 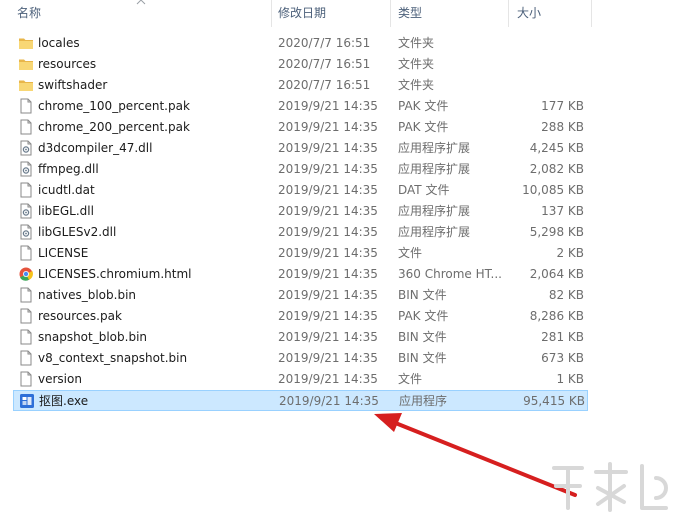 I want to click on file-name: LICENSES.chromium.html, so click(x=115, y=274).